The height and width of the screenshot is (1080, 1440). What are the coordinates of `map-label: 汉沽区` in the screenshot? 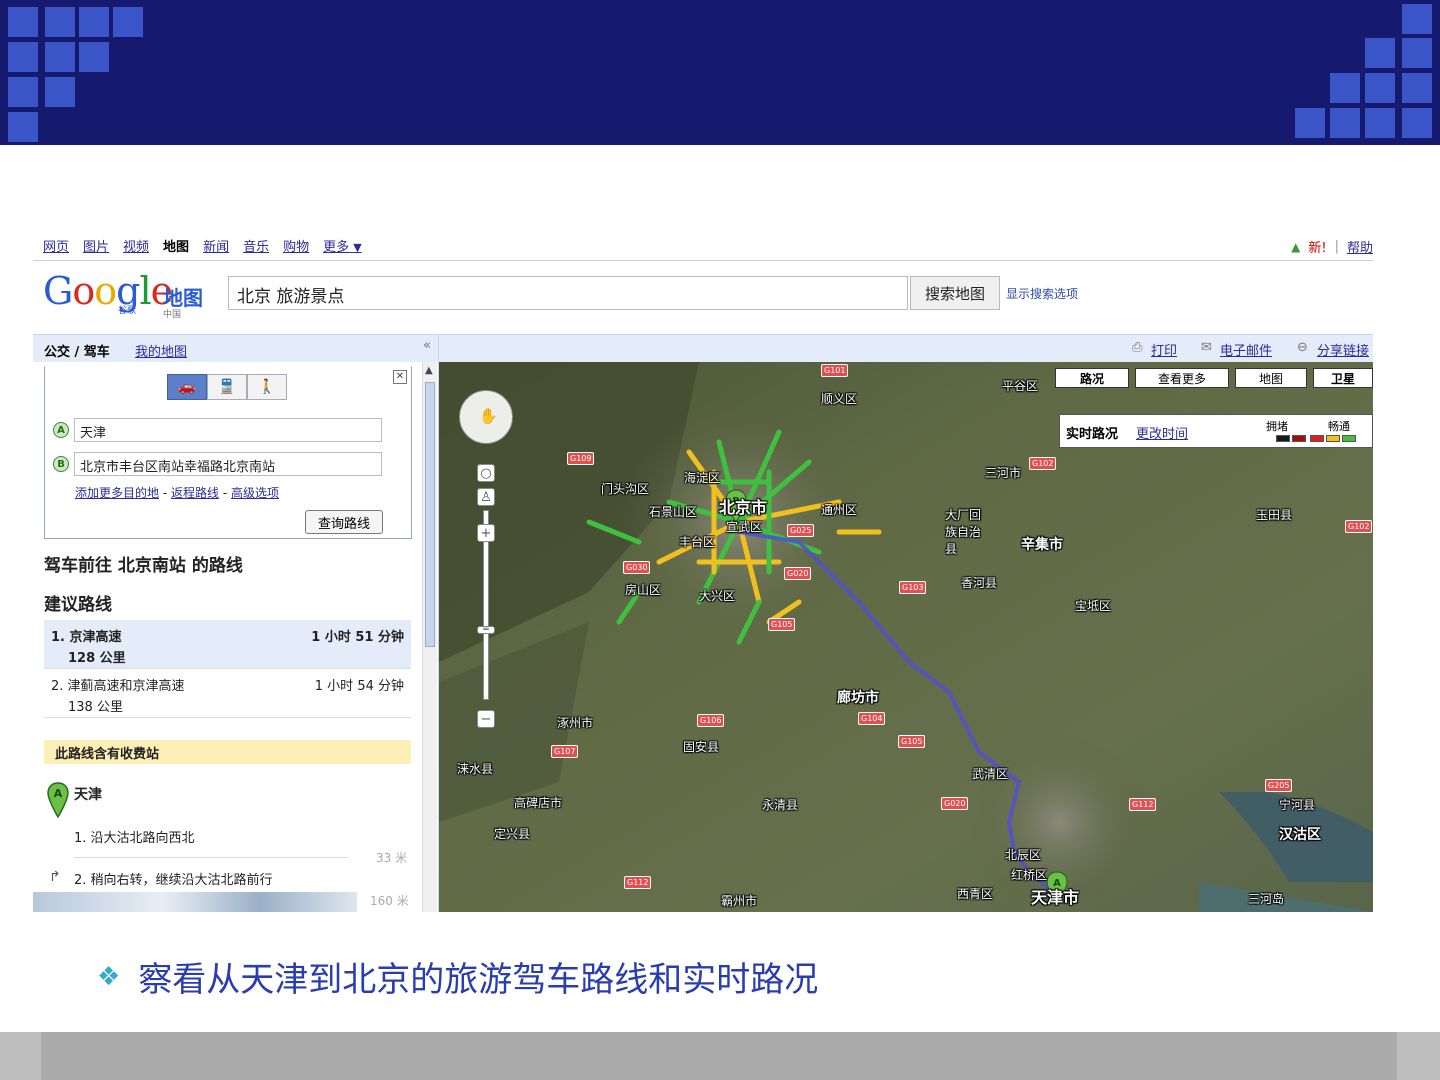 It's located at (1300, 835).